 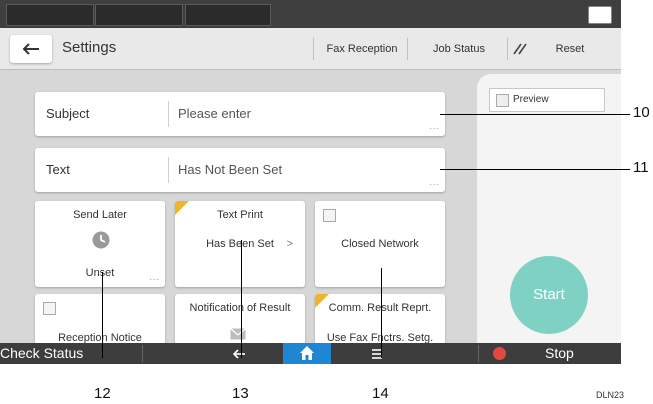 I want to click on preview-label: Preview, so click(x=531, y=99).